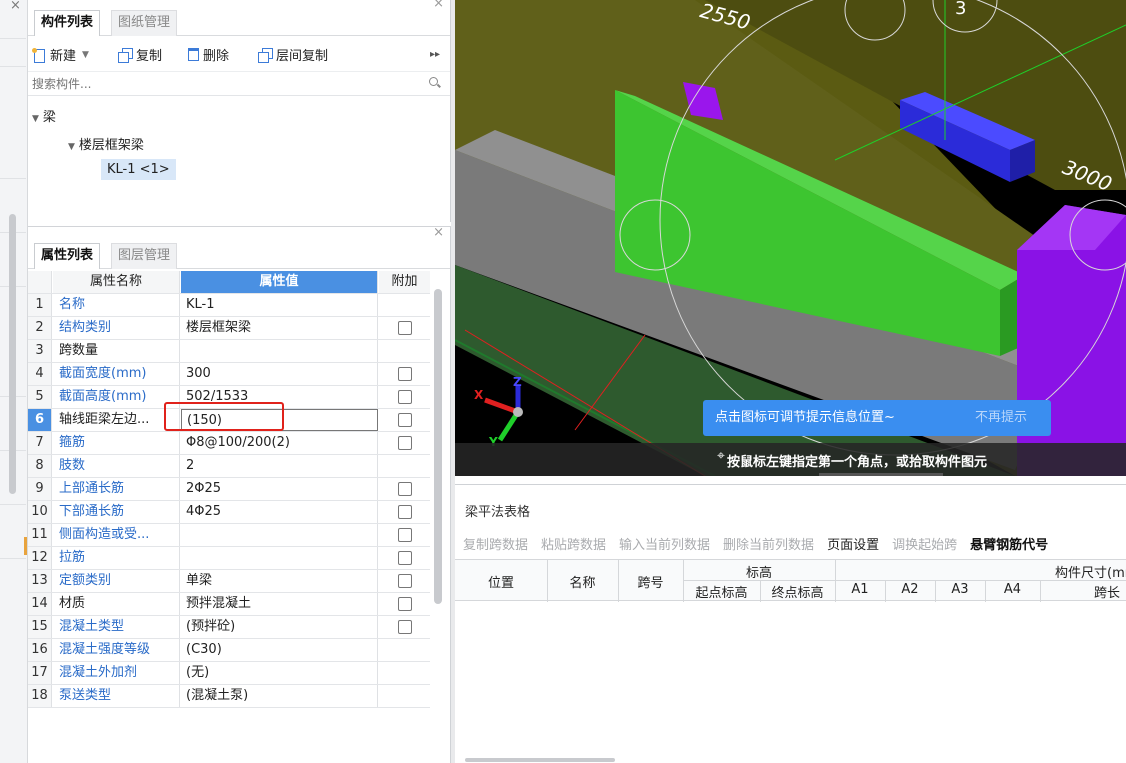 This screenshot has height=763, width=1126. What do you see at coordinates (279, 696) in the screenshot?
I see `property-value: (混凝土泵)` at bounding box center [279, 696].